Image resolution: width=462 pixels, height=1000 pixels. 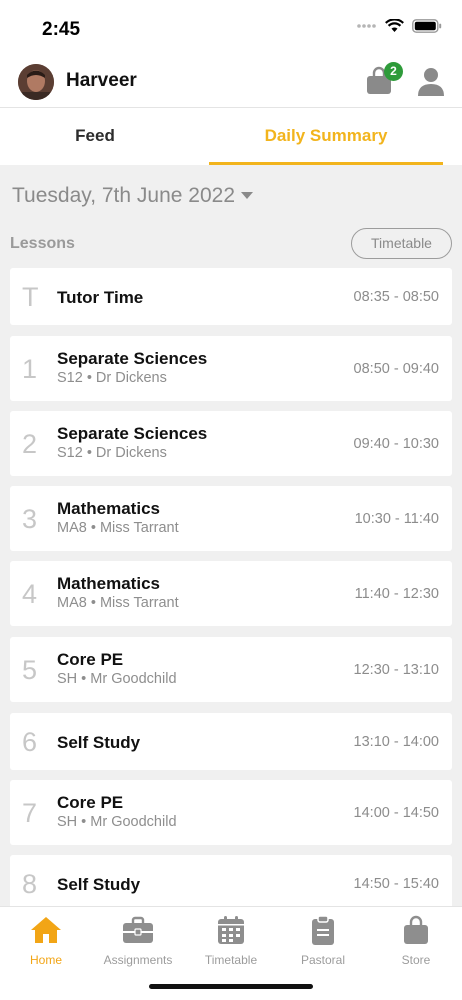 What do you see at coordinates (326, 163) in the screenshot?
I see `active-tab-indicator` at bounding box center [326, 163].